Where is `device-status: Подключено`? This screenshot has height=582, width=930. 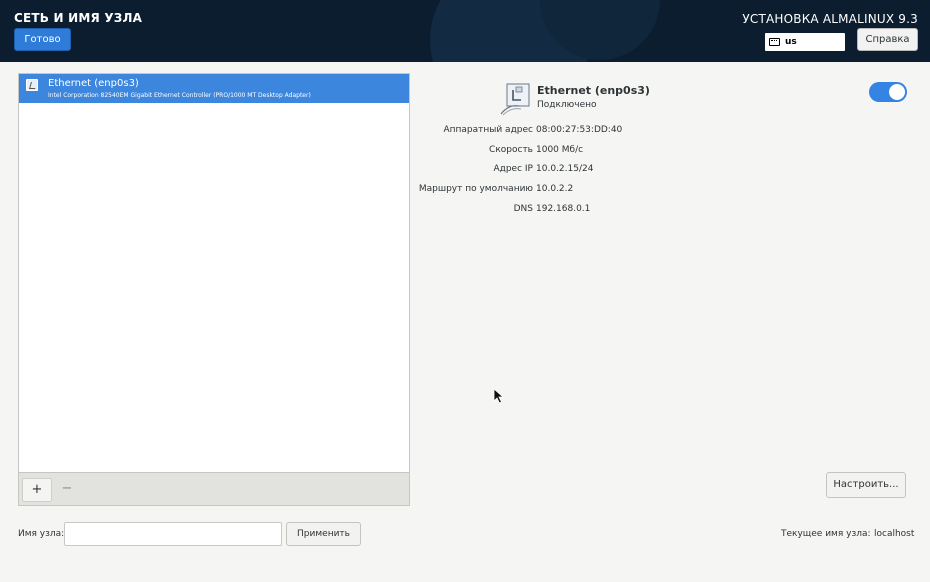
device-status: Подключено is located at coordinates (567, 105).